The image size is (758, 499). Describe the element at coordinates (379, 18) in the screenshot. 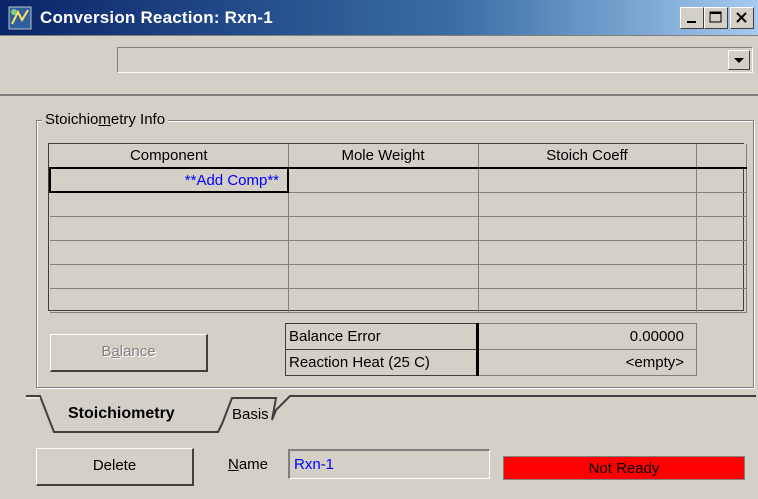

I see `title-bar: Conversion Reaction: Rxn-1` at that location.